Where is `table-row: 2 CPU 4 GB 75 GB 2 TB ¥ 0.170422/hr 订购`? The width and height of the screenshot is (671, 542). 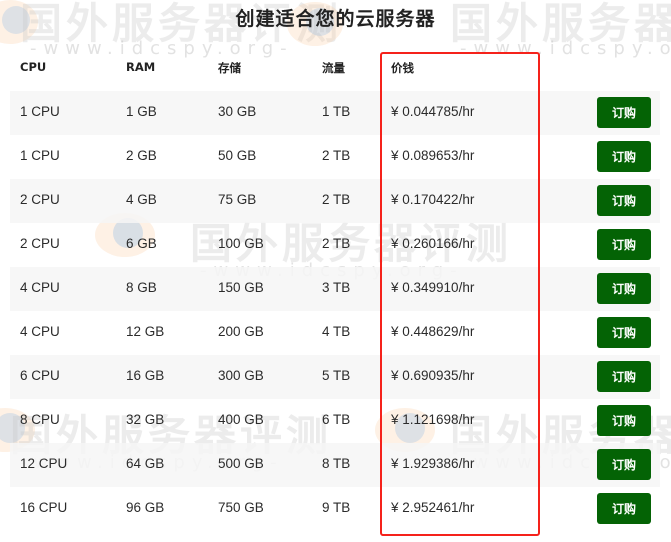
table-row: 2 CPU 4 GB 75 GB 2 TB ¥ 0.170422/hr 订购 is located at coordinates (335, 201).